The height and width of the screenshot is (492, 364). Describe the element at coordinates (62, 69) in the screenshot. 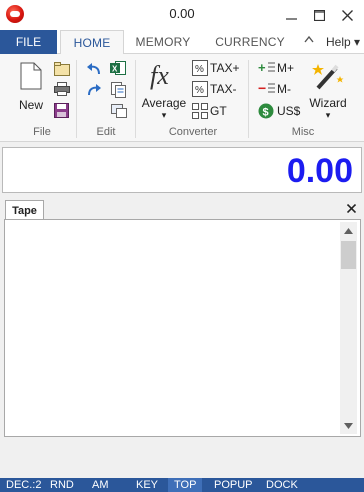

I see `open-folder-icon` at that location.